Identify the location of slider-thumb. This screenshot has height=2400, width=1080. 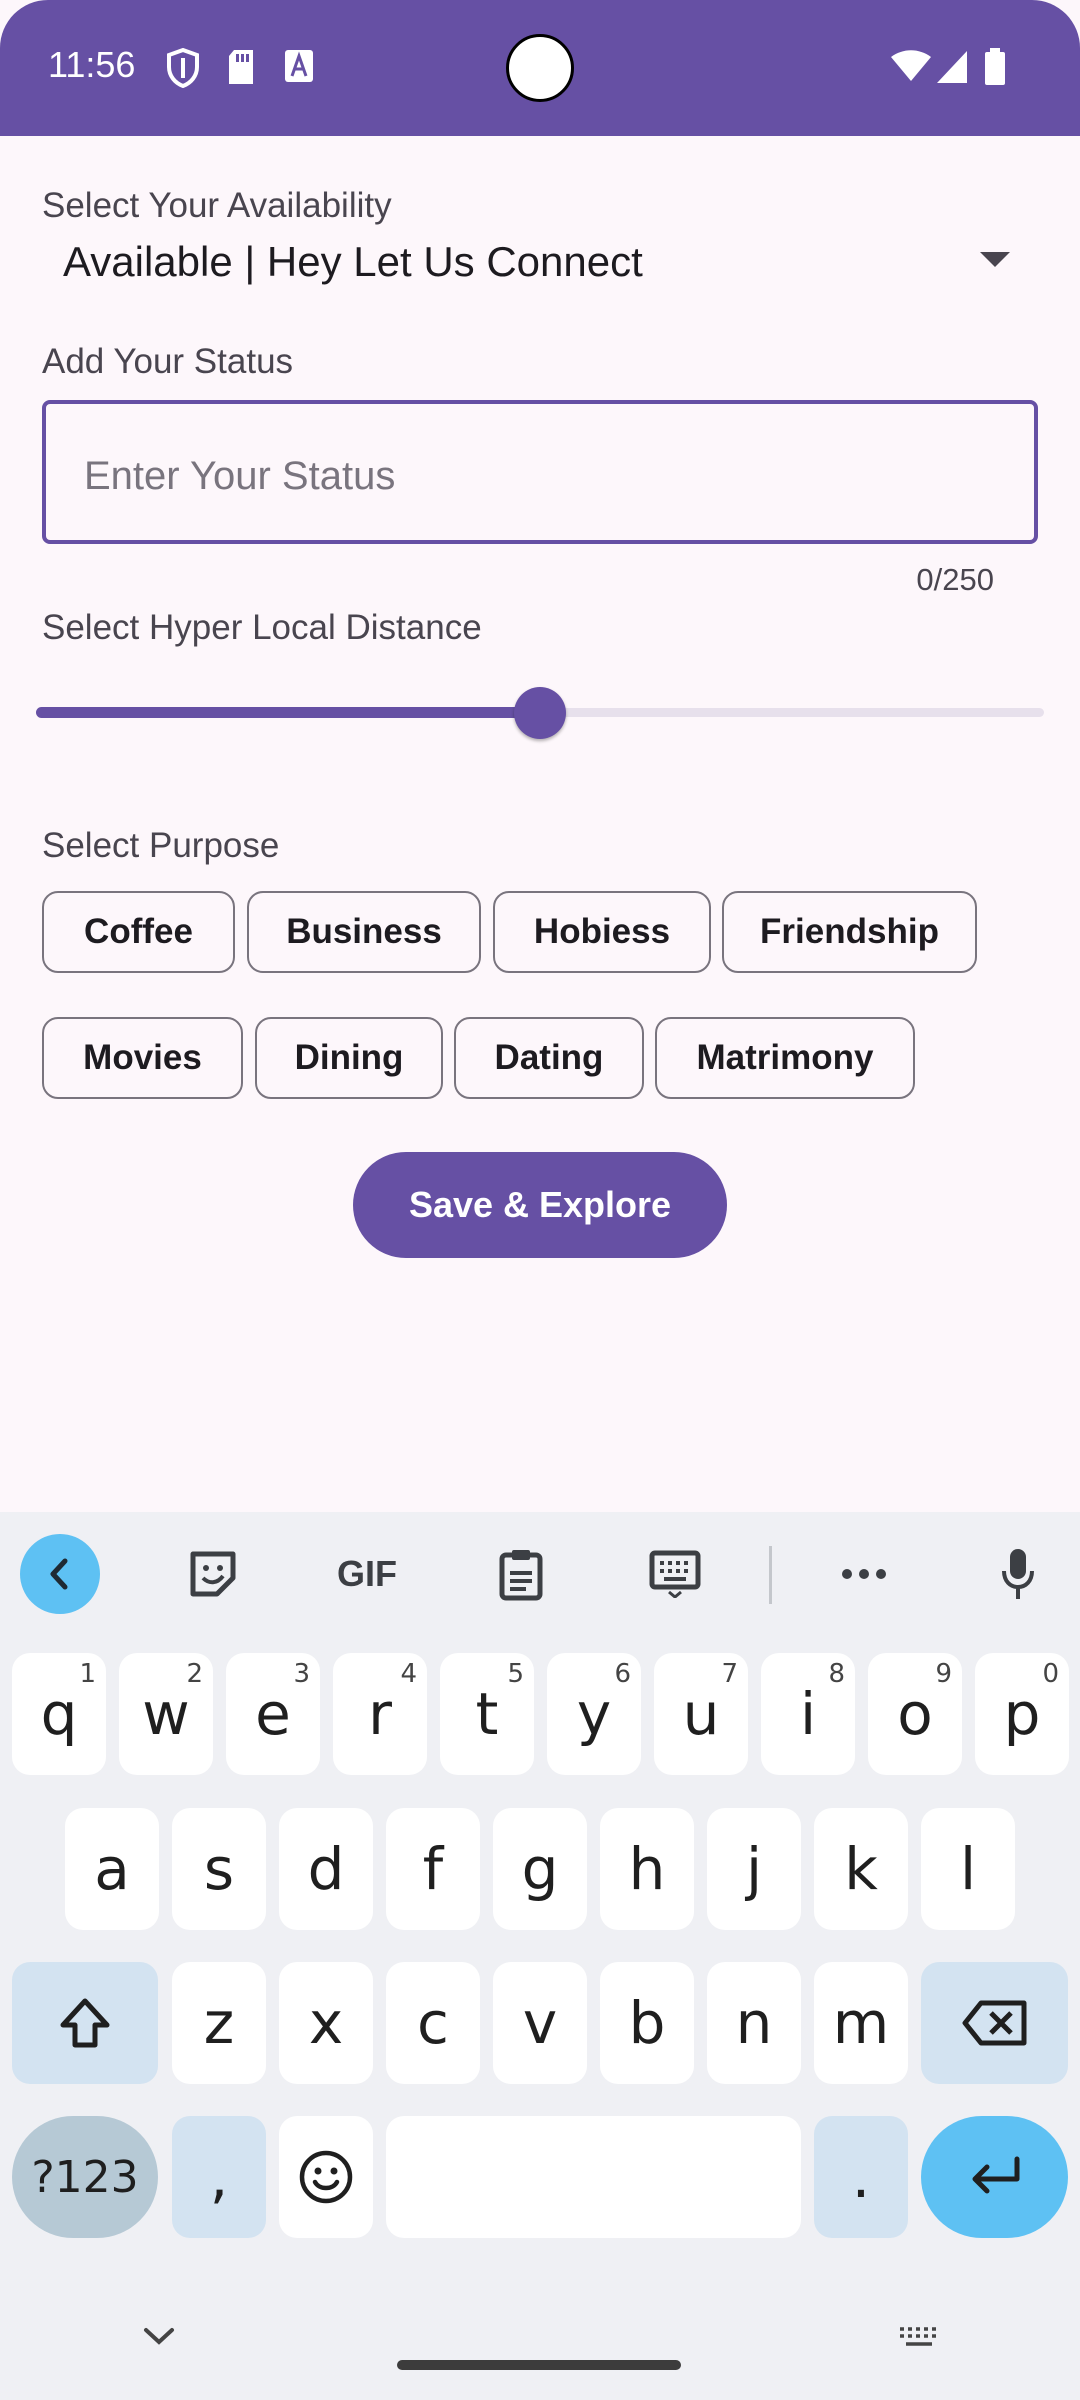
(540, 713).